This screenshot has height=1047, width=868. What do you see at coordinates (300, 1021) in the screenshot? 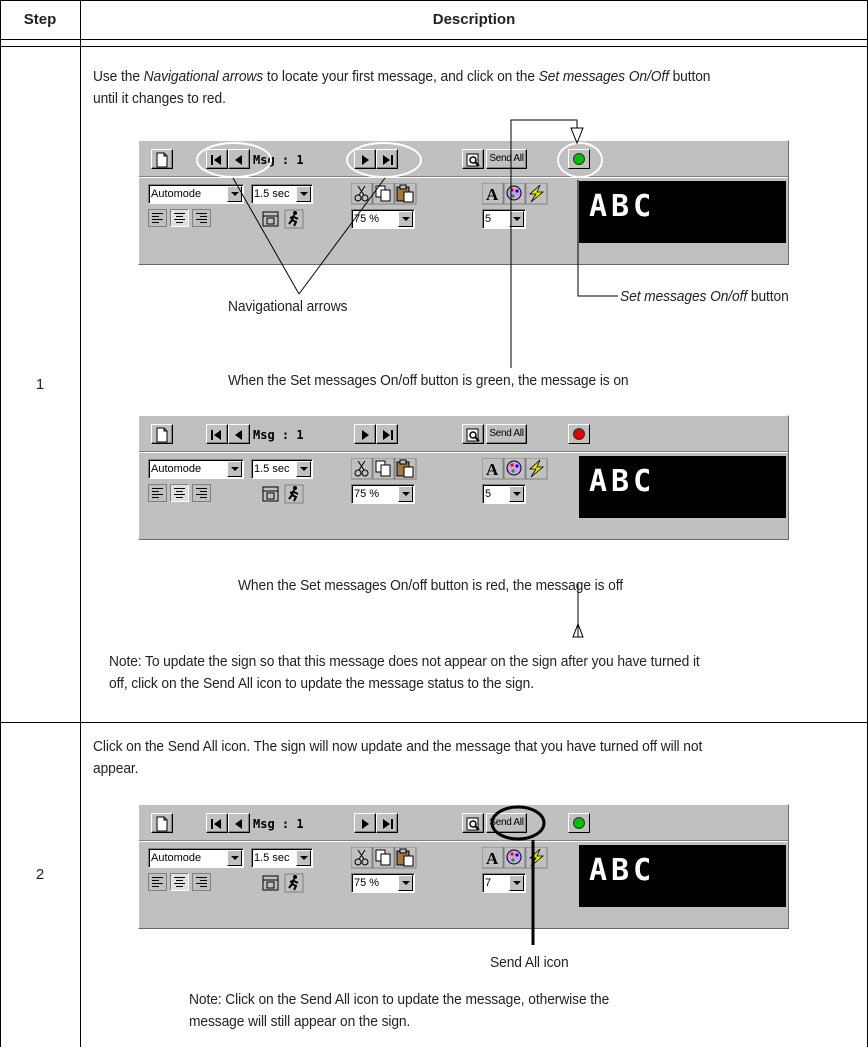
I see `step2-note-line2: message will still appear on the sign.` at bounding box center [300, 1021].